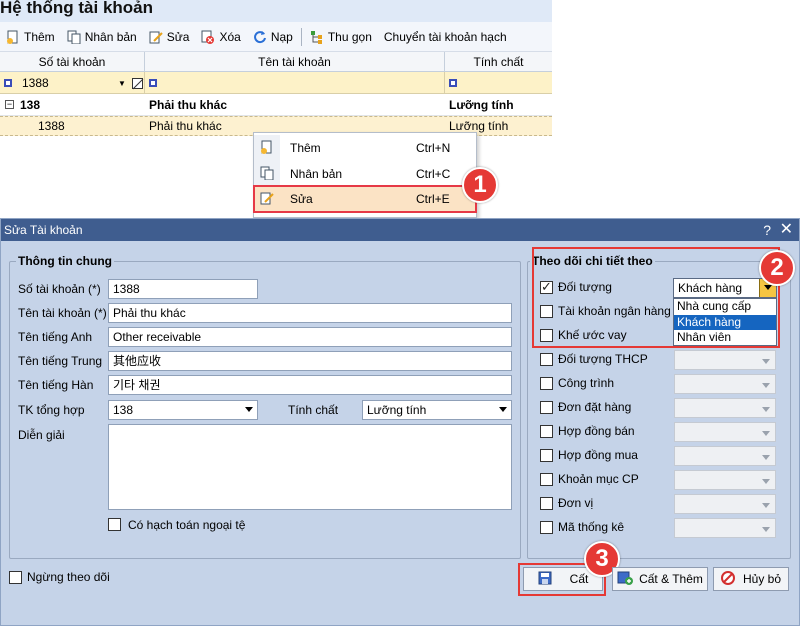 This screenshot has width=800, height=626. Describe the element at coordinates (592, 335) in the screenshot. I see `tracking-label: Khế ước vay` at that location.